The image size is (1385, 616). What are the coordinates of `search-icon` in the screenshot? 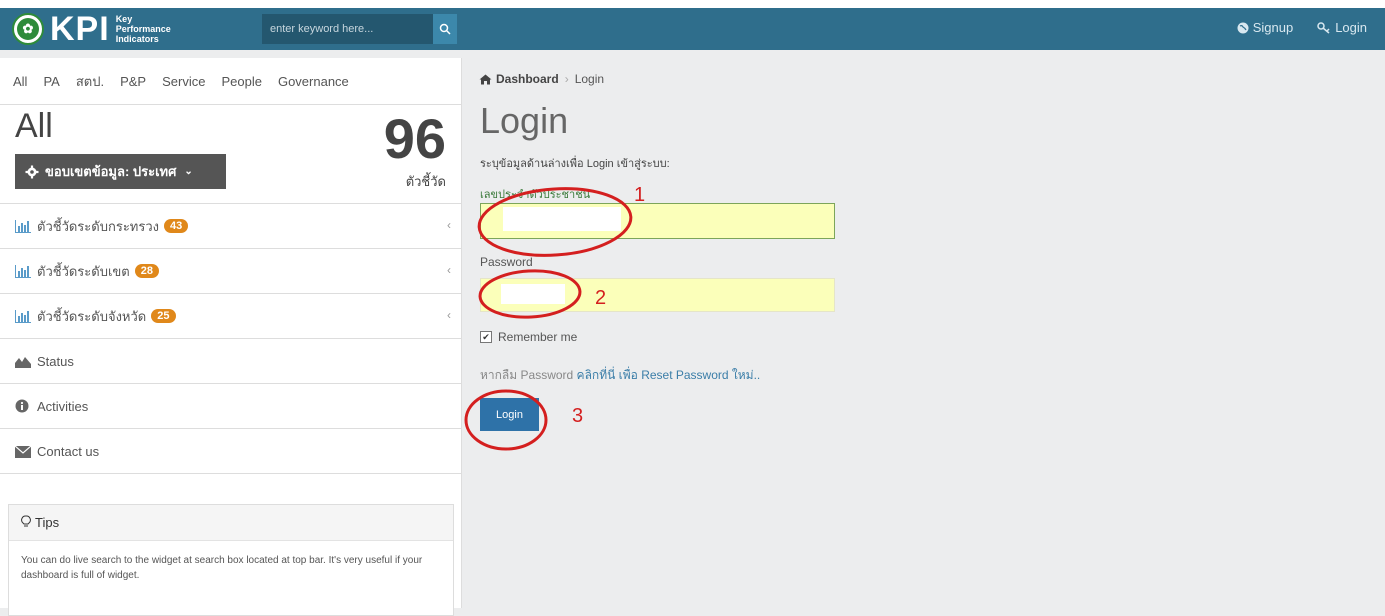 It's located at (445, 29).